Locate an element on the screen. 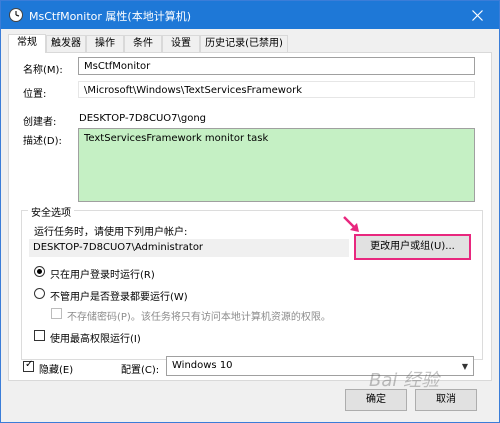  security-options-title: 安全选项 is located at coordinates (51, 211).